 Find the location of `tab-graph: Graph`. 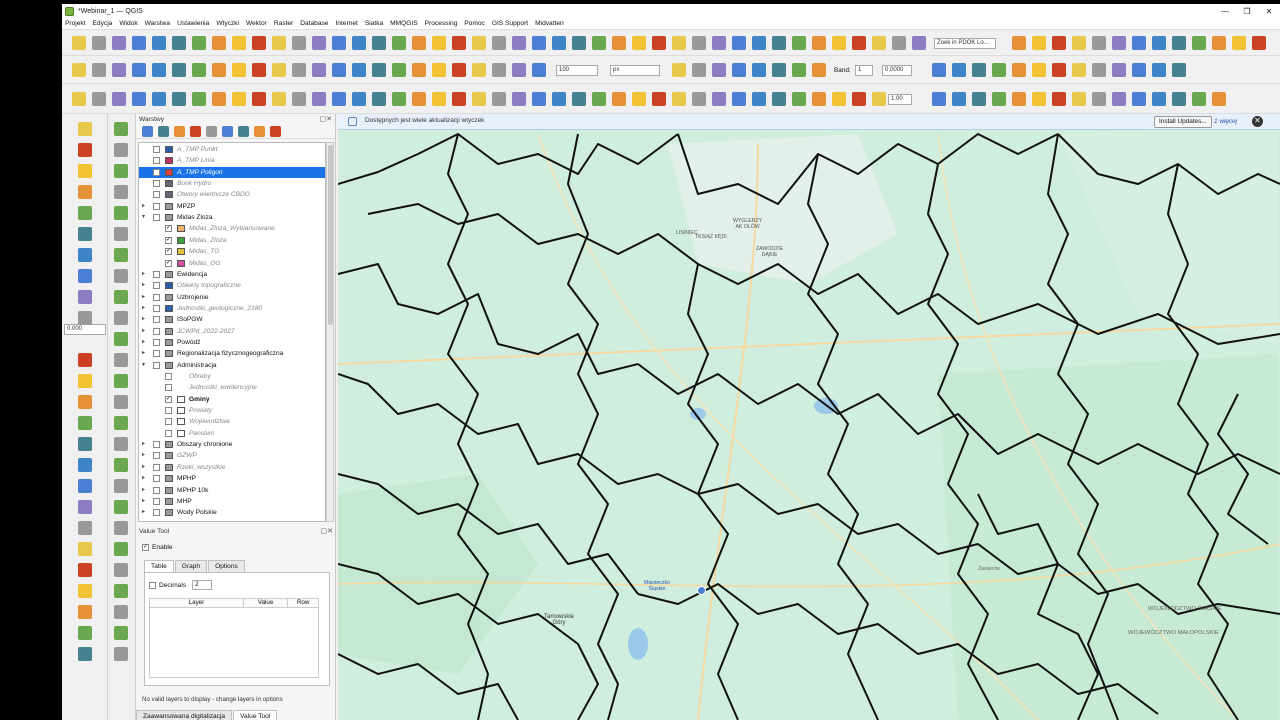

tab-graph: Graph is located at coordinates (191, 566).